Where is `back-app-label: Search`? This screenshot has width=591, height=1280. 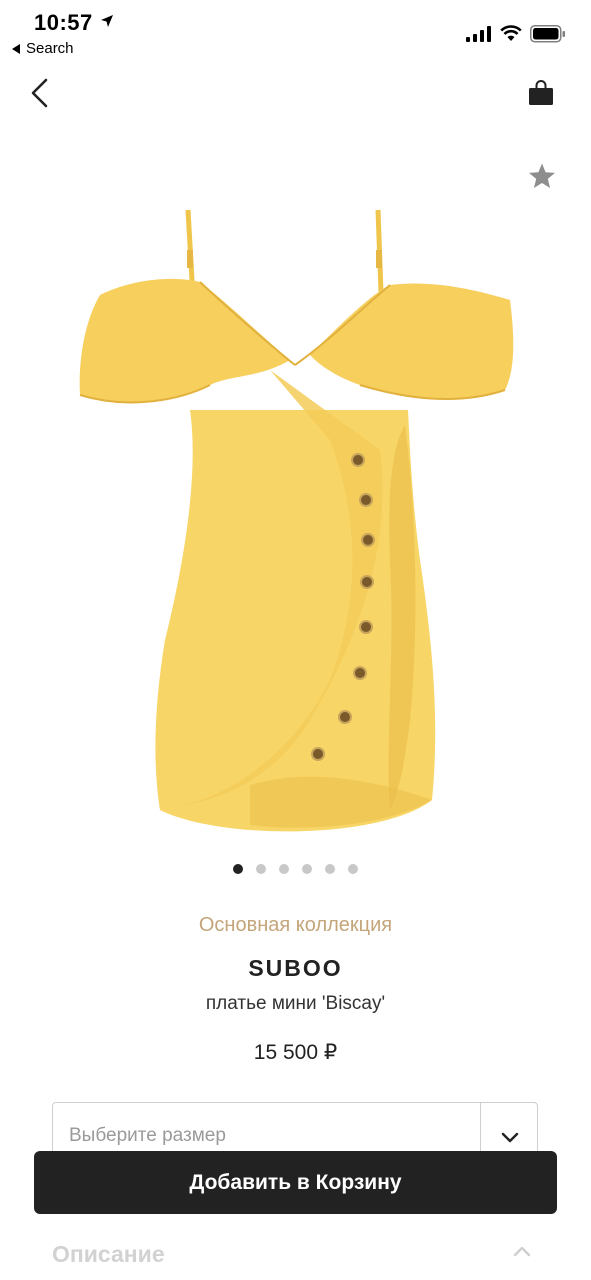
back-app-label: Search is located at coordinates (50, 48).